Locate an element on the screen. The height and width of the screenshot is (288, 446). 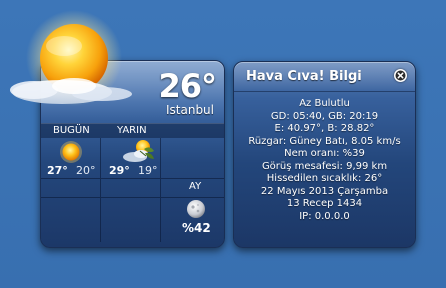
humidity: Nem oranı: %39 is located at coordinates (324, 153).